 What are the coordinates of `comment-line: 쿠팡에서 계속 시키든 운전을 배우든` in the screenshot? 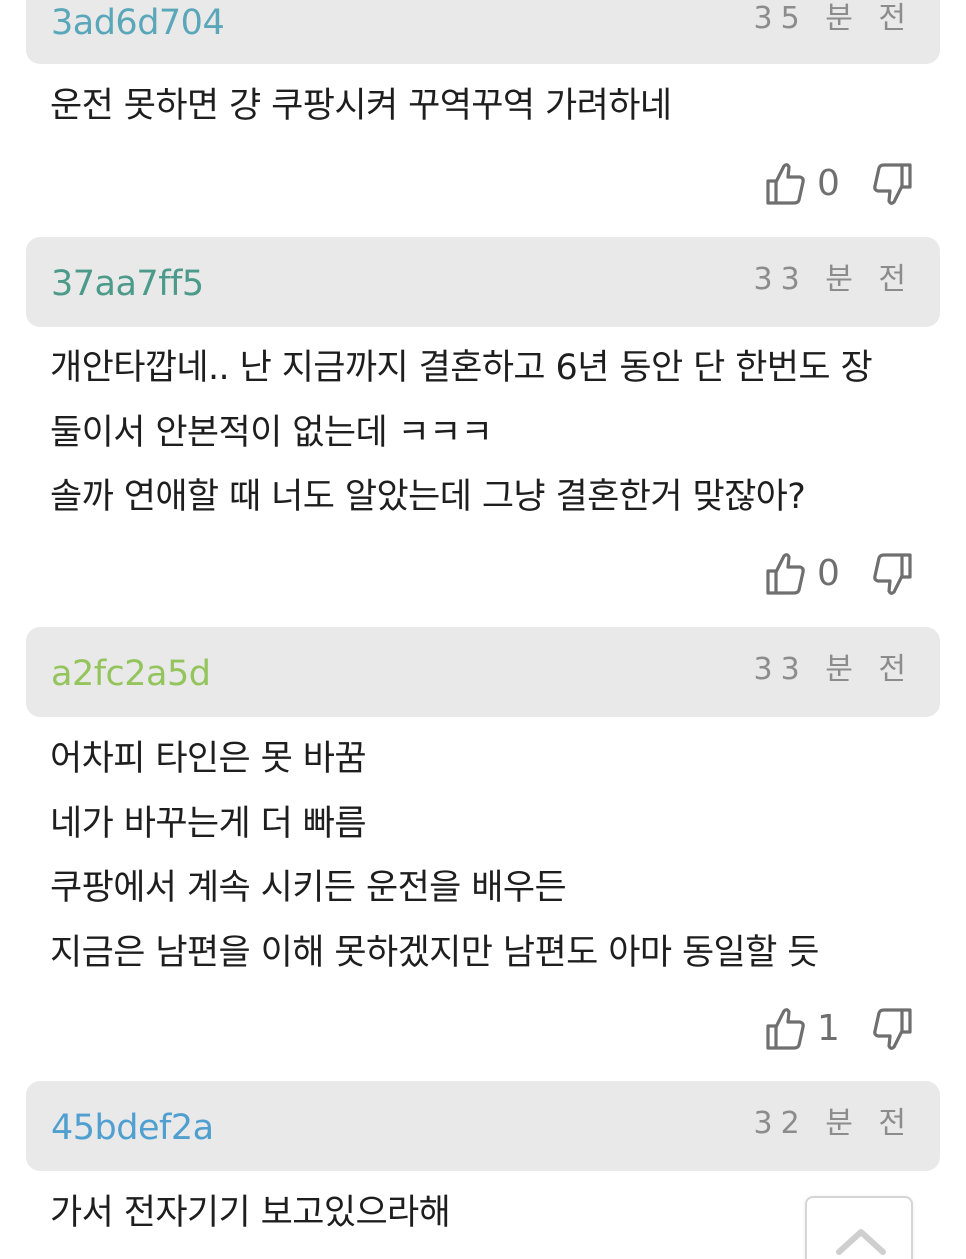 It's located at (308, 888).